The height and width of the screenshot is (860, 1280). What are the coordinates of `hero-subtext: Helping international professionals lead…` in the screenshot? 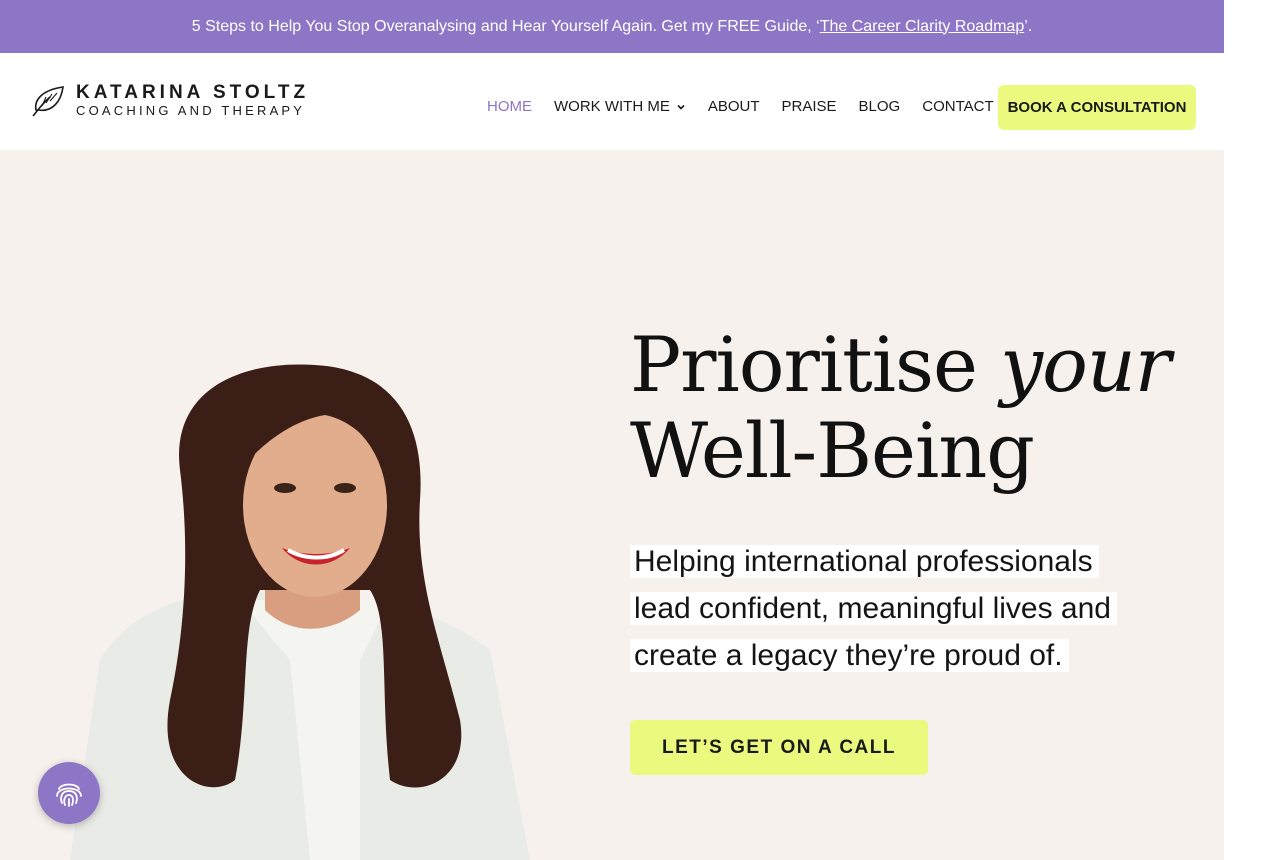 It's located at (890, 608).